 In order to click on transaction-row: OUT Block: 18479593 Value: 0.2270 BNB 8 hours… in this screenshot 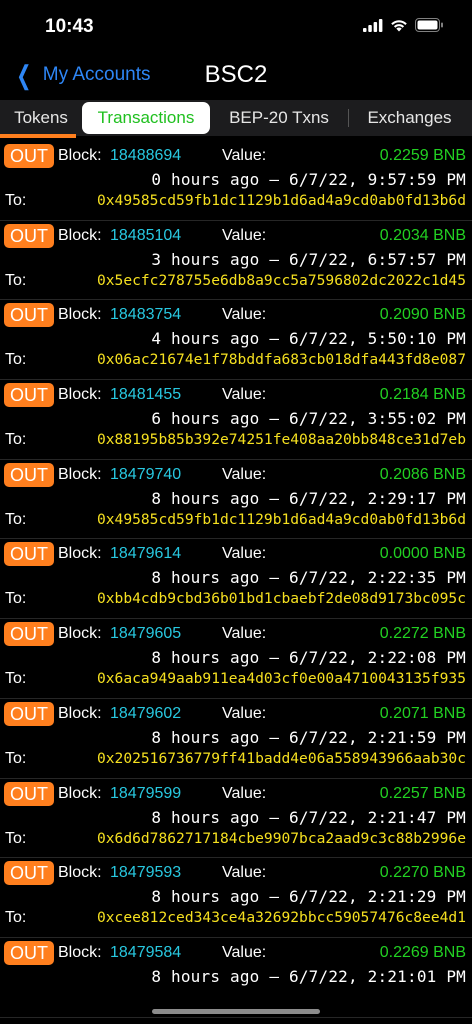, I will do `click(236, 898)`.